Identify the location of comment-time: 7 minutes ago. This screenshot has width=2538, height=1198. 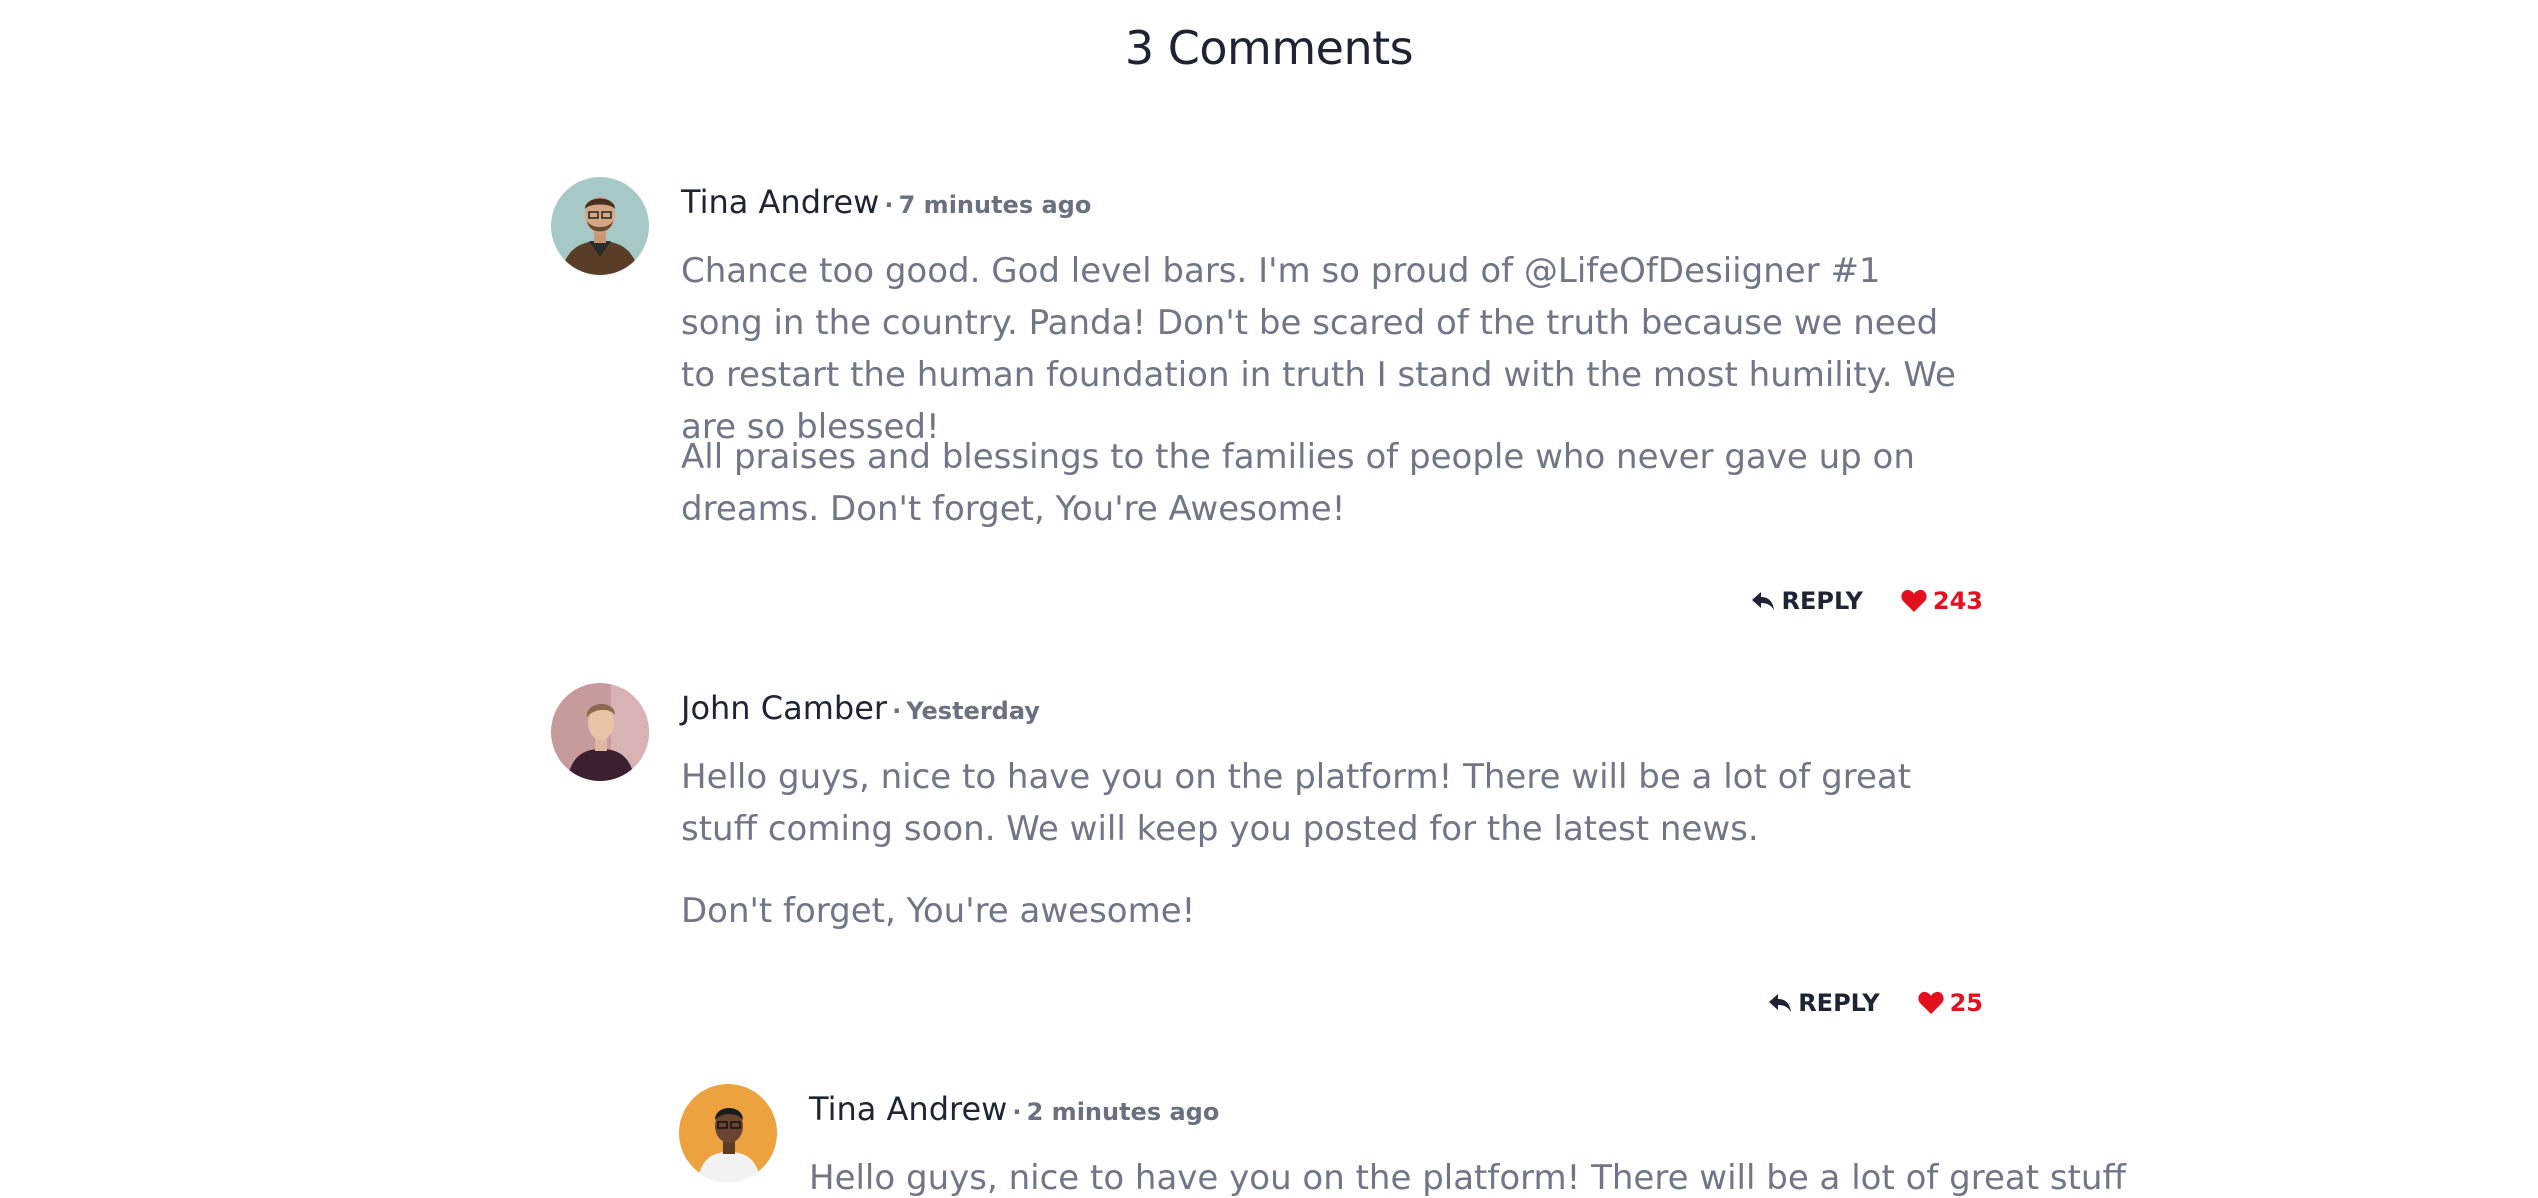
(995, 205).